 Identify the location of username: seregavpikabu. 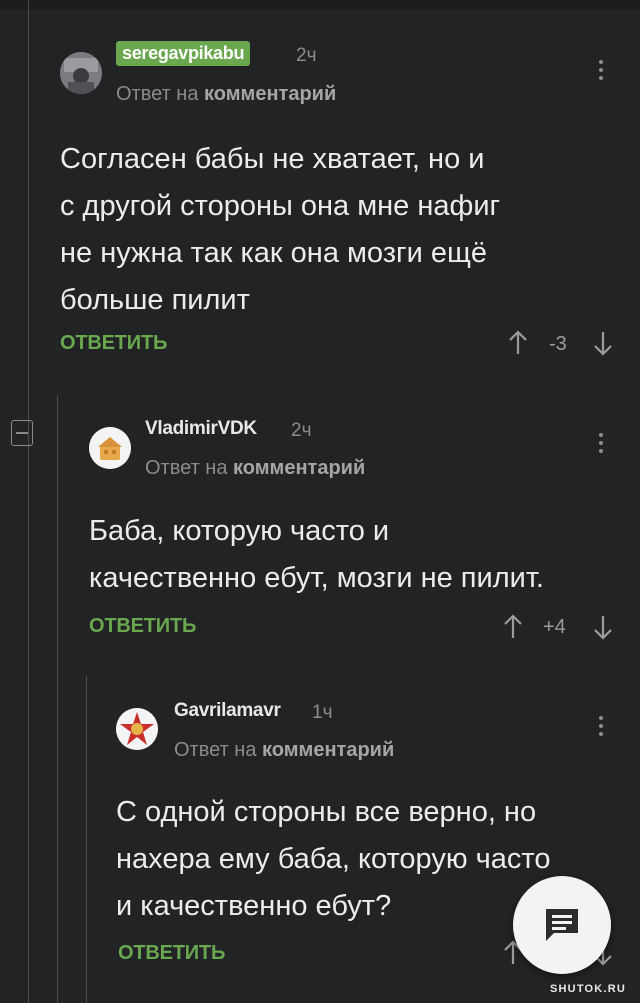
(183, 53).